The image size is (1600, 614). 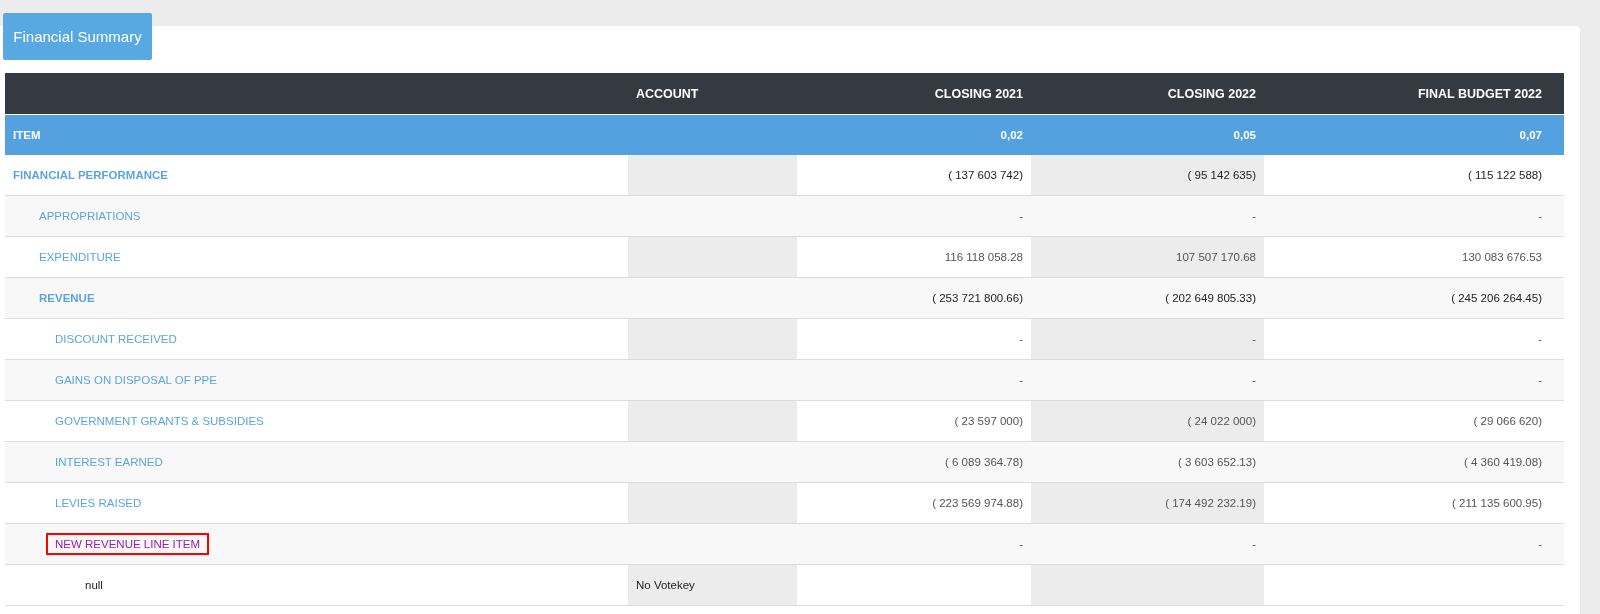 What do you see at coordinates (1147, 298) in the screenshot?
I see `amount-cell: ( 202 649 805.33)` at bounding box center [1147, 298].